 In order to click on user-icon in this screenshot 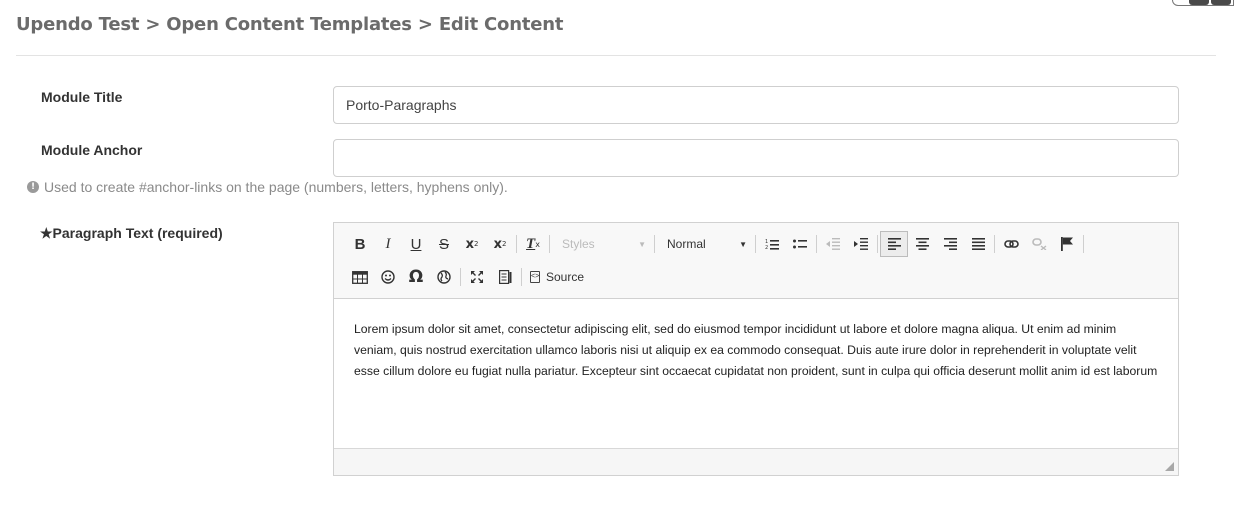, I will do `click(1199, 2)`.